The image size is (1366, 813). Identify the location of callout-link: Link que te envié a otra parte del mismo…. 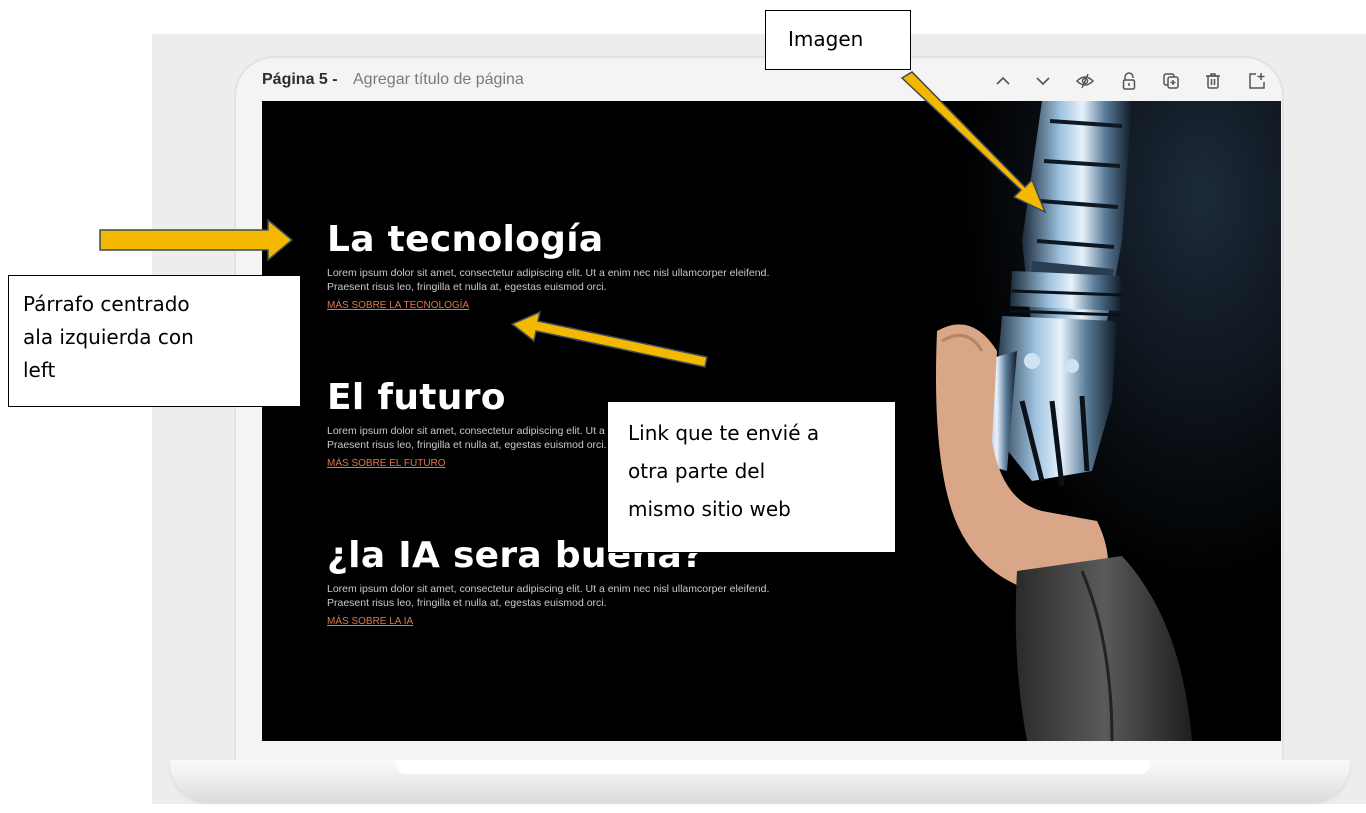
(751, 477).